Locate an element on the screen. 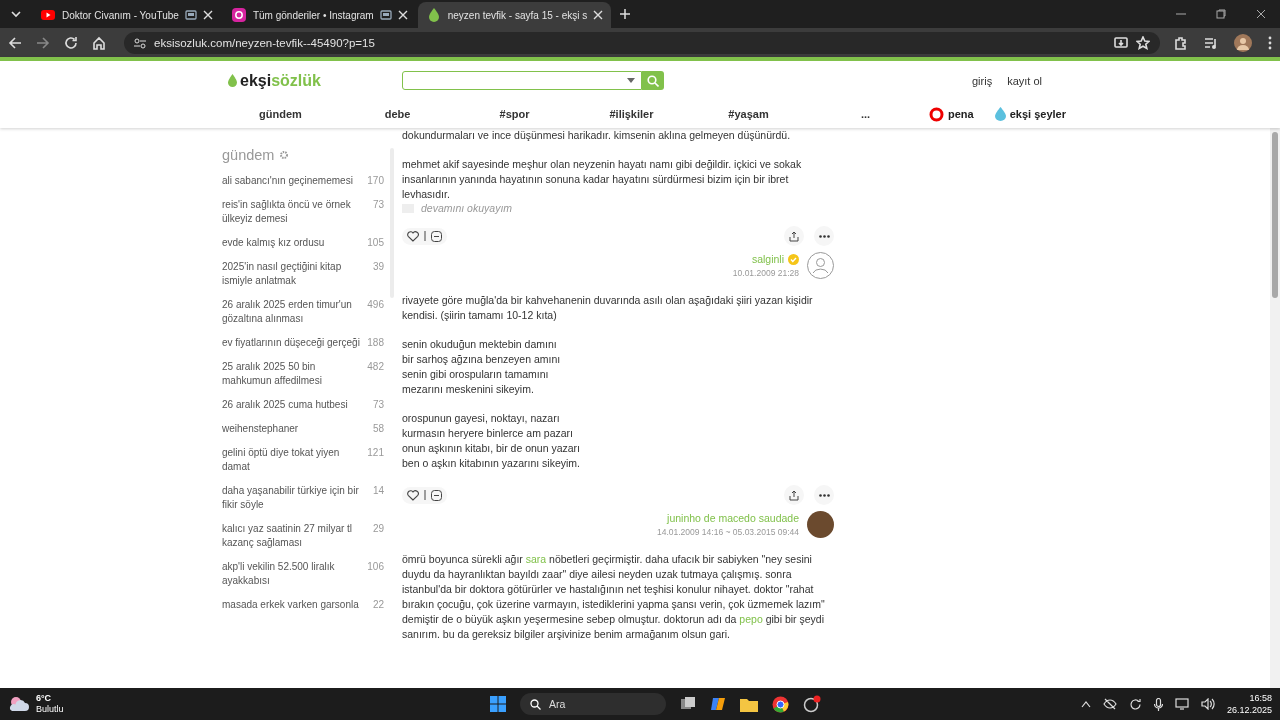 This screenshot has width=1280, height=720. new-tab-icon is located at coordinates (625, 14).